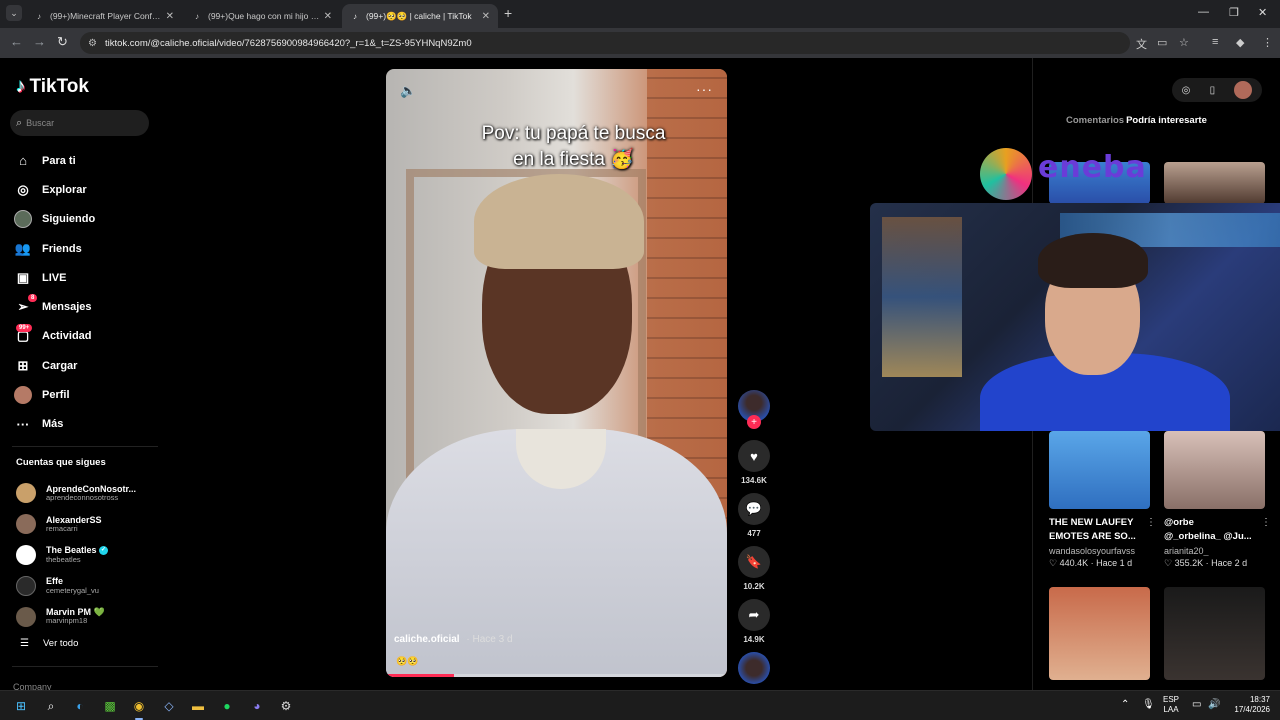 The width and height of the screenshot is (1280, 720). I want to click on sidebar-item-actividad: ▢ 99+ Actividad, so click(54, 336).